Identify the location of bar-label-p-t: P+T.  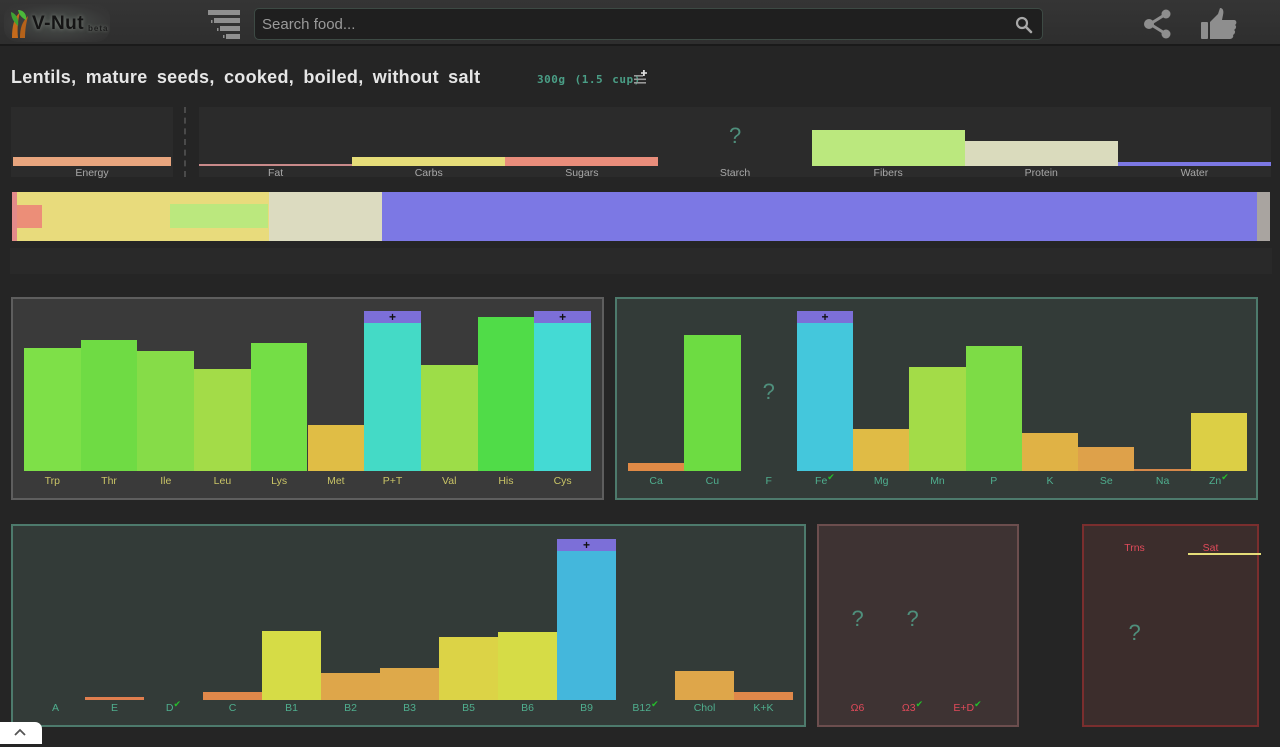
(392, 481).